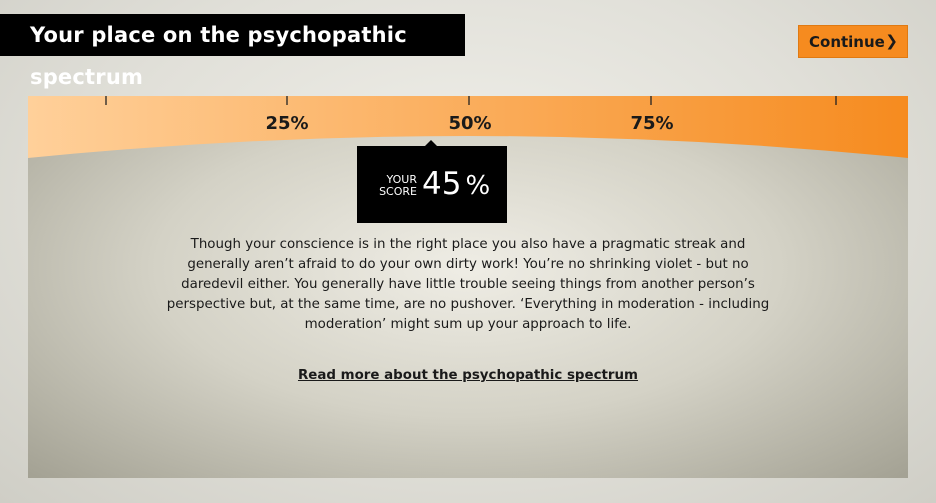  I want to click on chevron-right-icon: ❯, so click(891, 41).